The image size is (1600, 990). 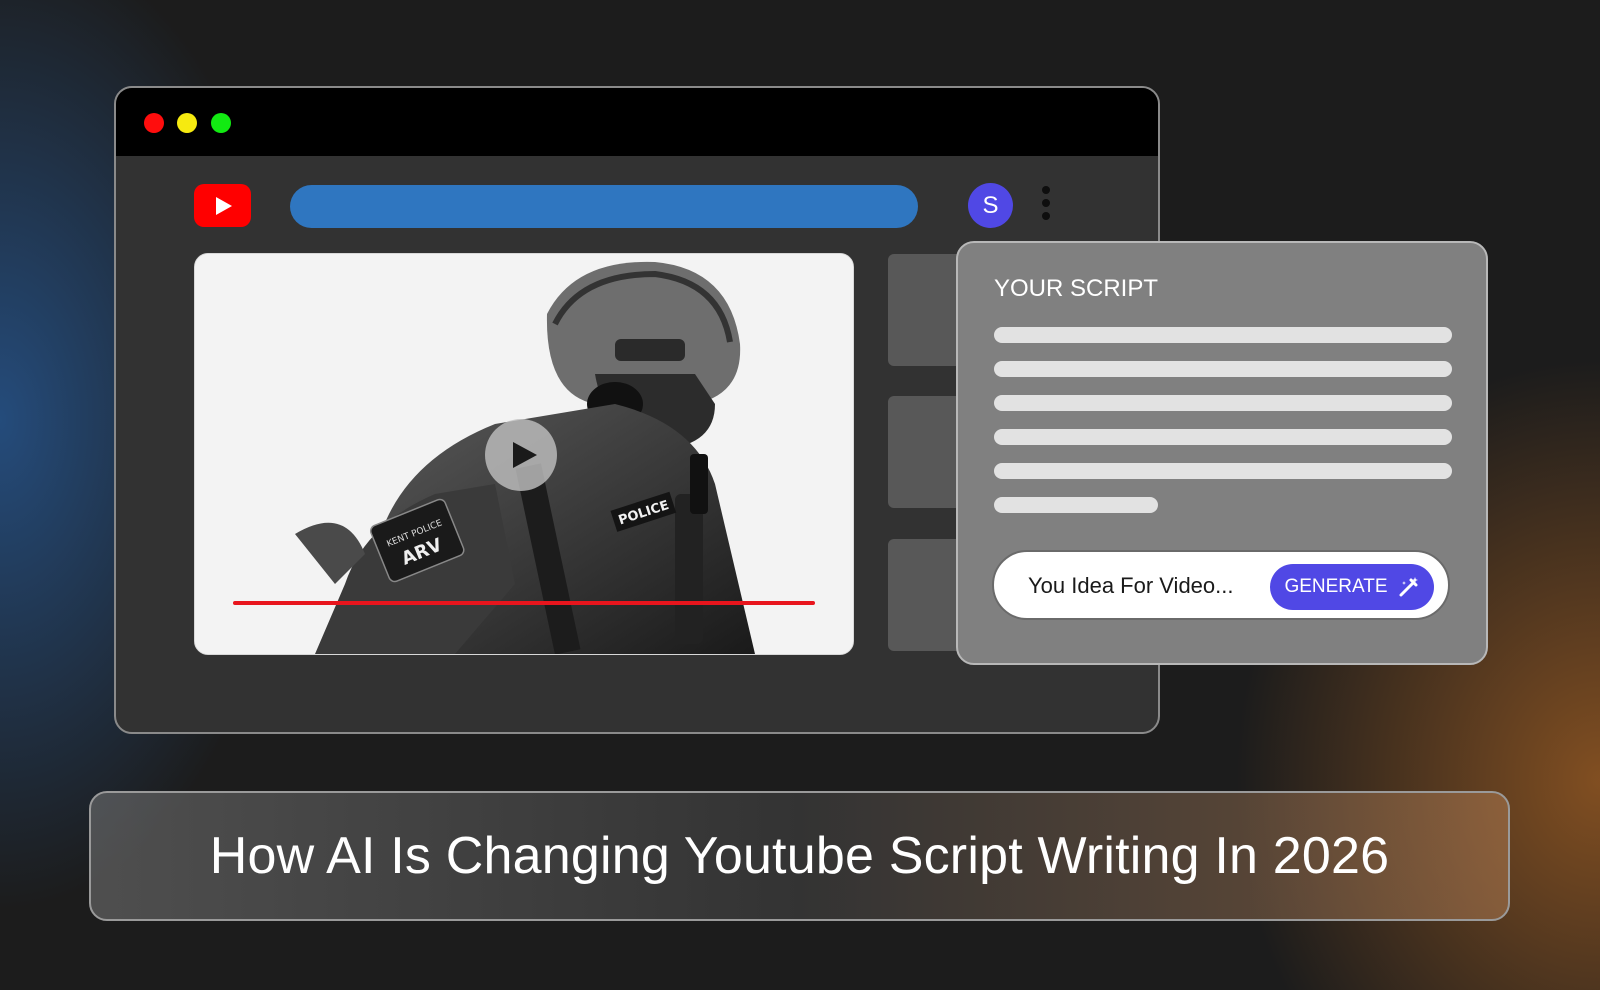 I want to click on script-panel: YOUR SCRIPT GENERATE, so click(x=1222, y=453).